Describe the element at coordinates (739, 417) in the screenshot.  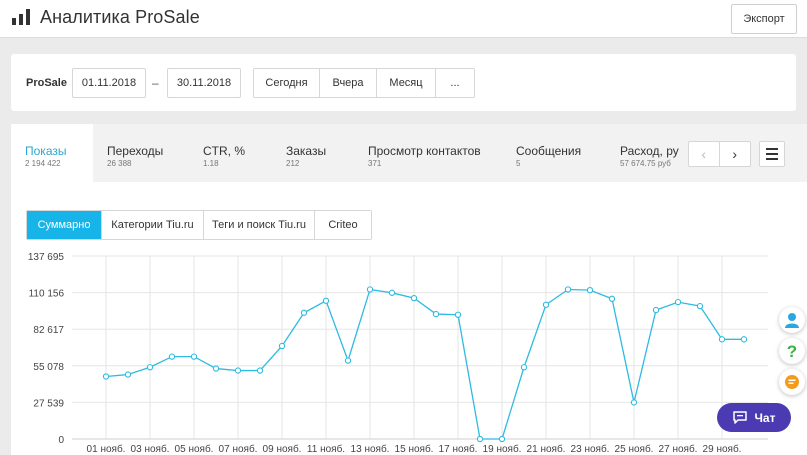
I see `chat-bubble-icon` at that location.